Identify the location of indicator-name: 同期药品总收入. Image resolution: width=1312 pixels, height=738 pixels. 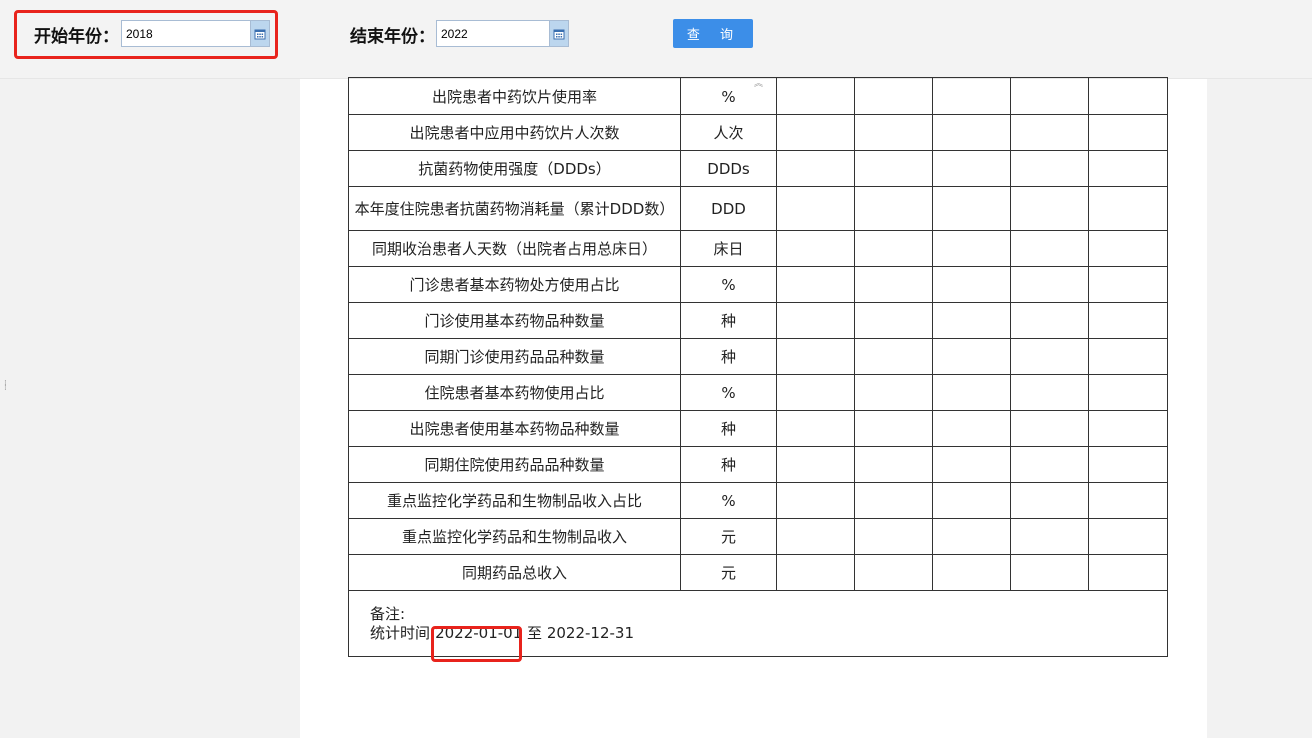
(514, 572).